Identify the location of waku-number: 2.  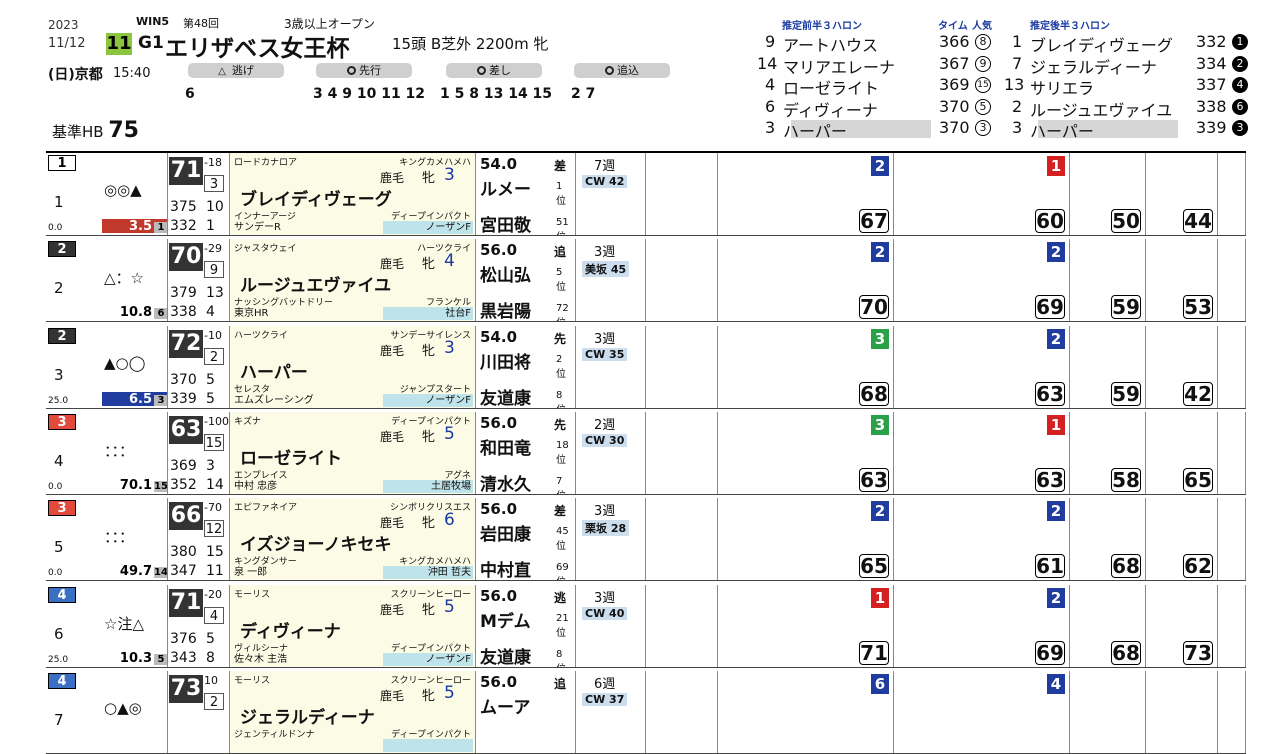
(62, 335).